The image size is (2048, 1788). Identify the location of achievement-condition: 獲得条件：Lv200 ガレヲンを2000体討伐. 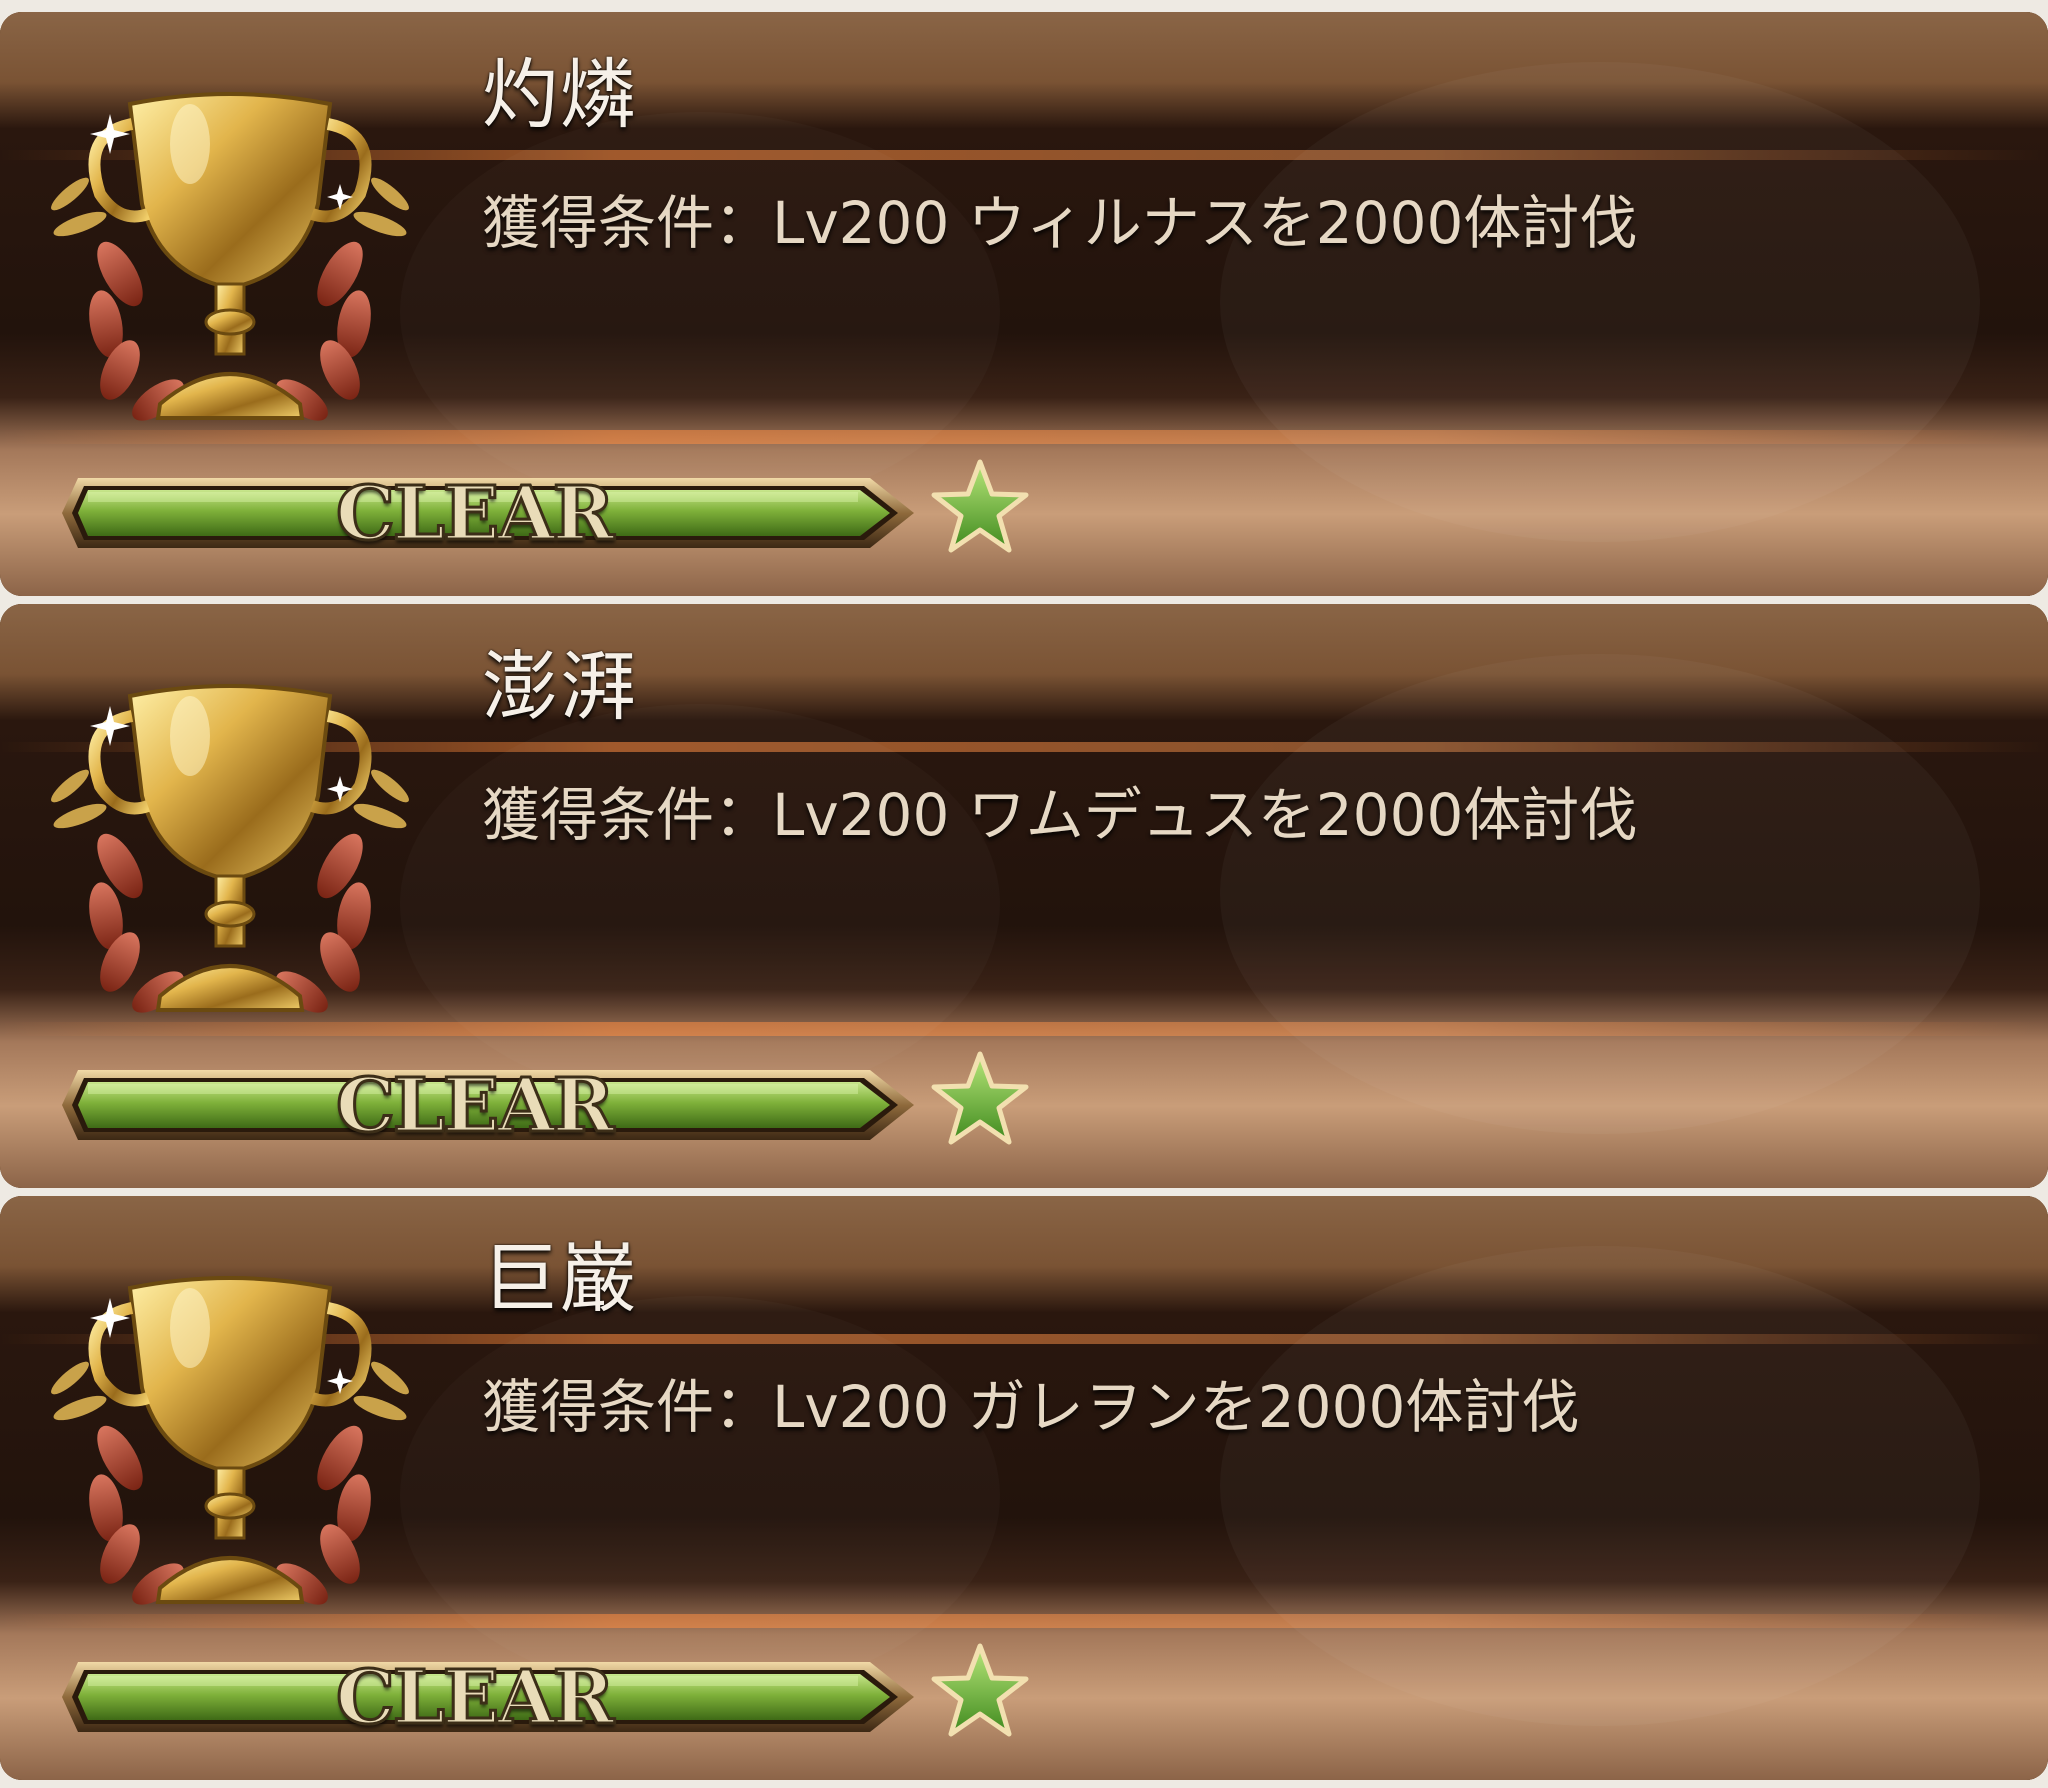
(1031, 1407).